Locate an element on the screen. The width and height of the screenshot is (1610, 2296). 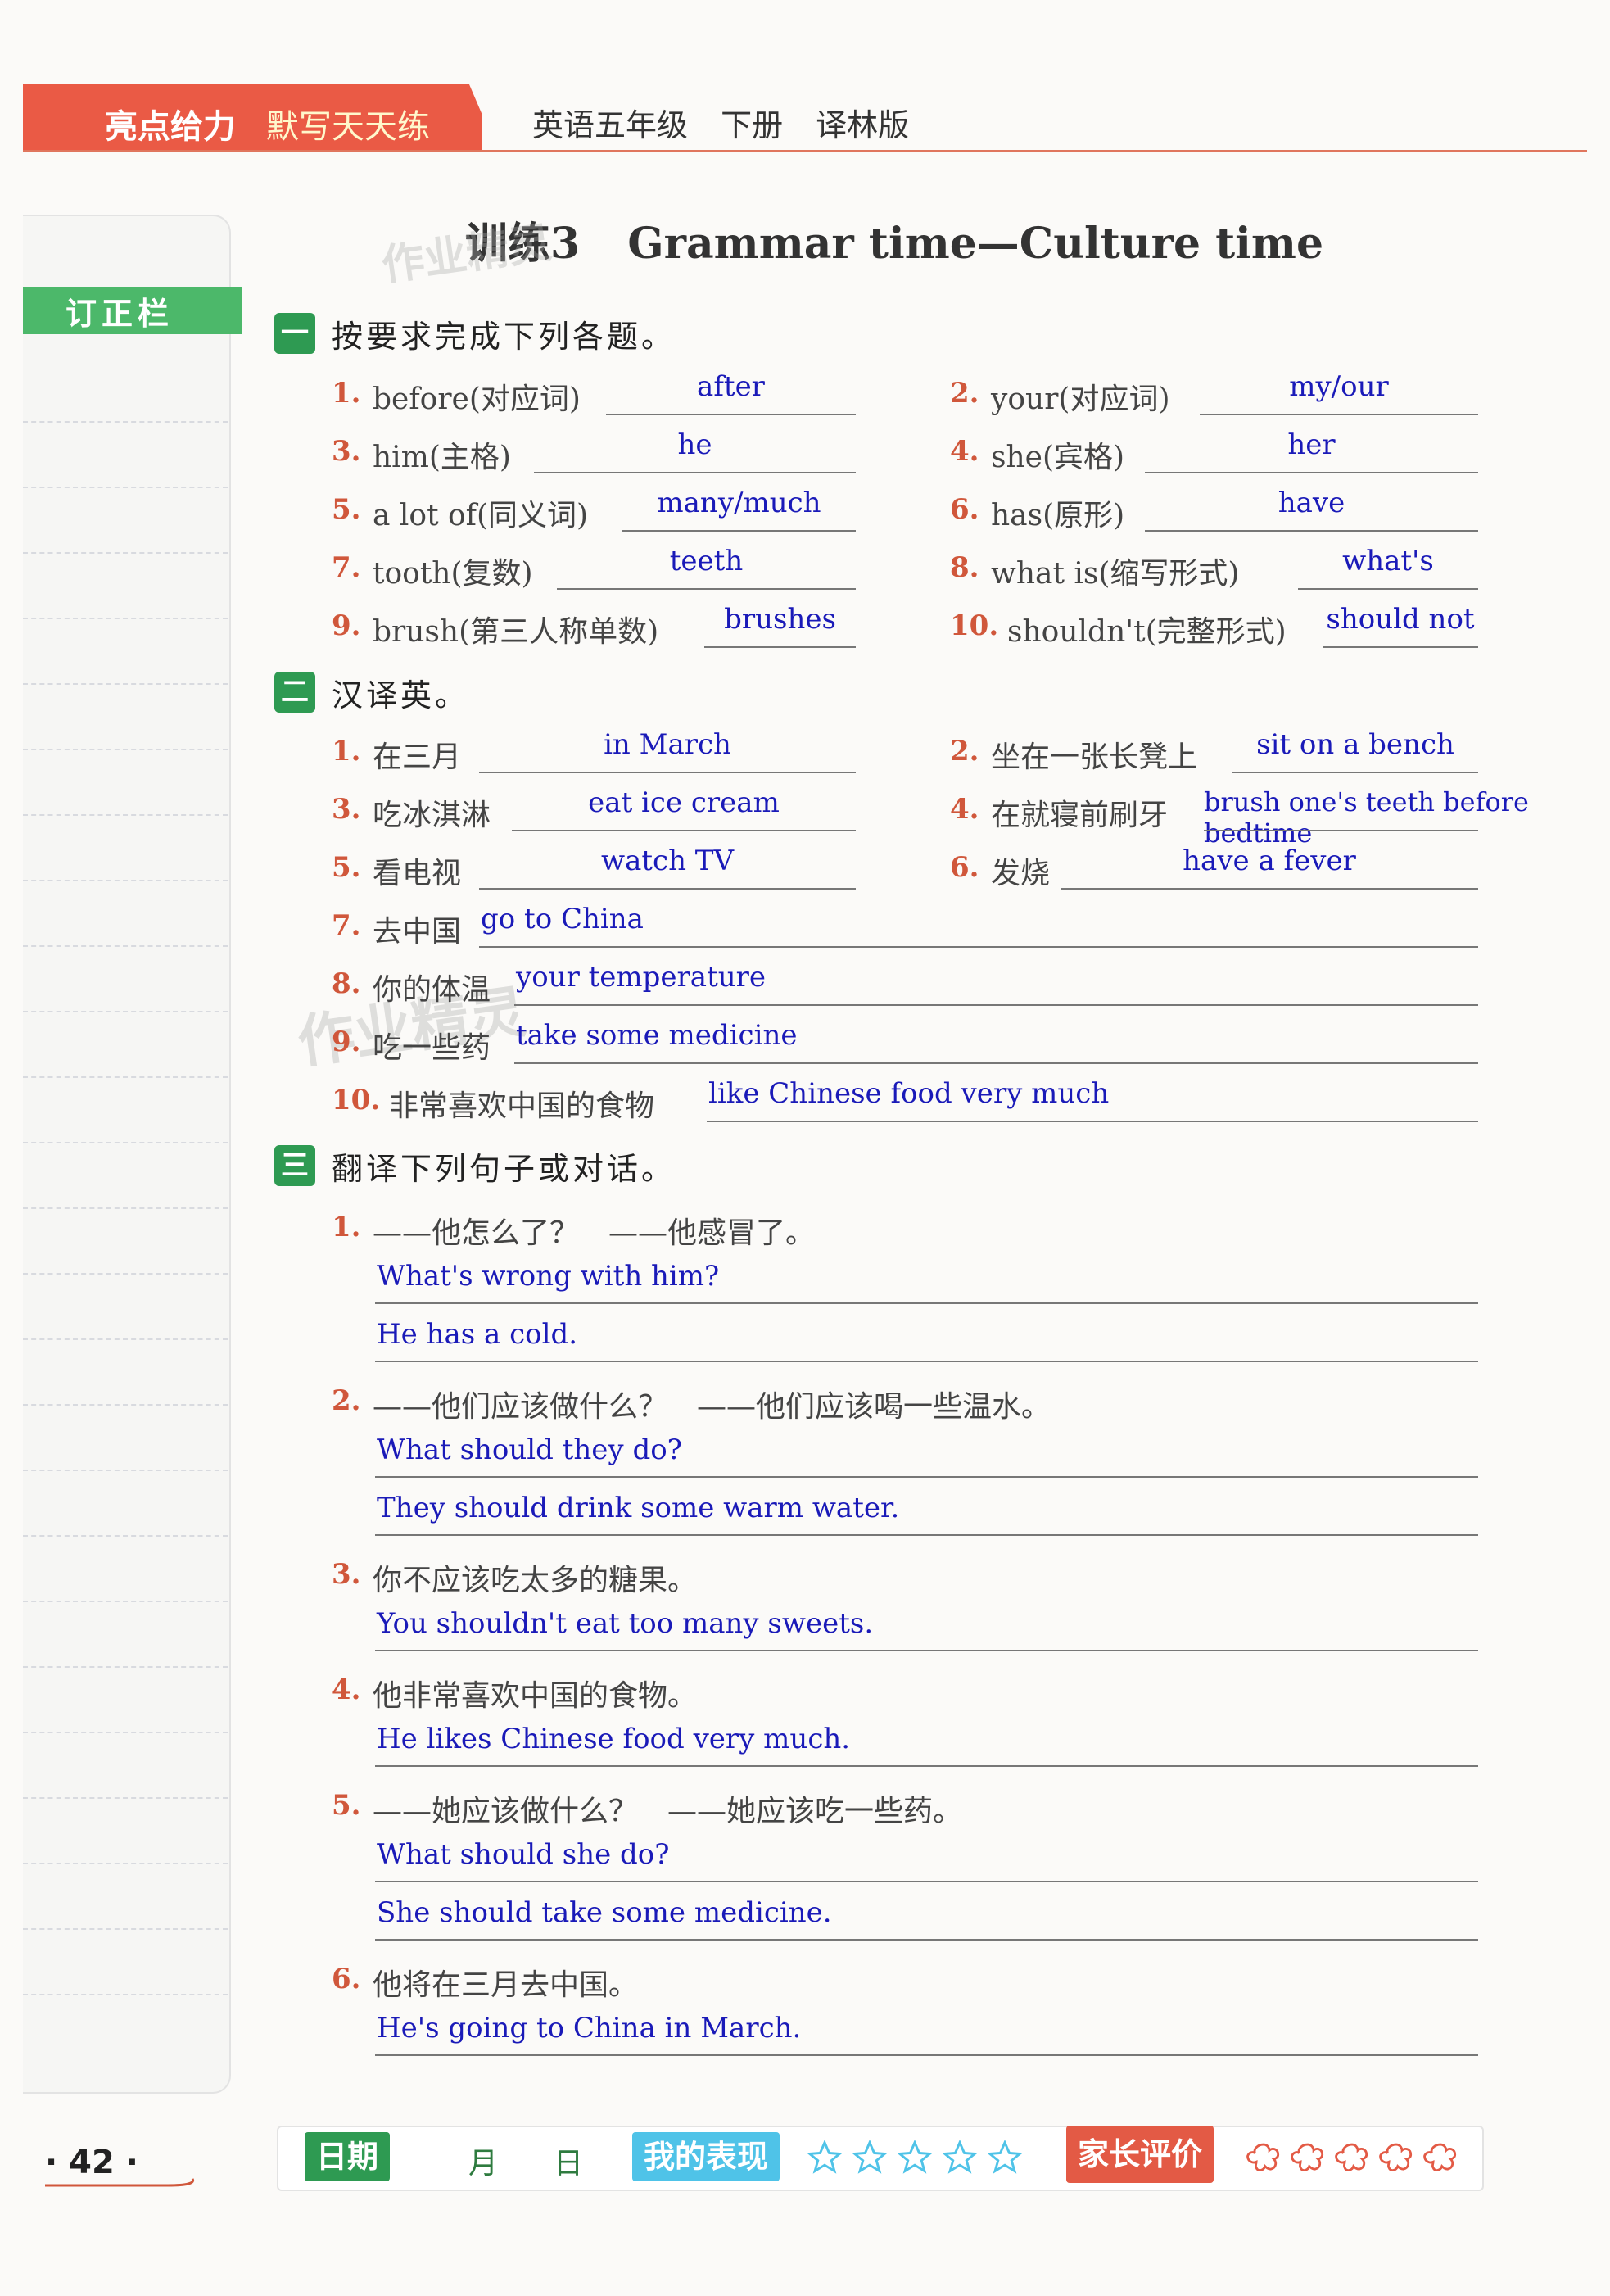
item-question: 他非常喜欢中国的食物。 is located at coordinates (535, 1696).